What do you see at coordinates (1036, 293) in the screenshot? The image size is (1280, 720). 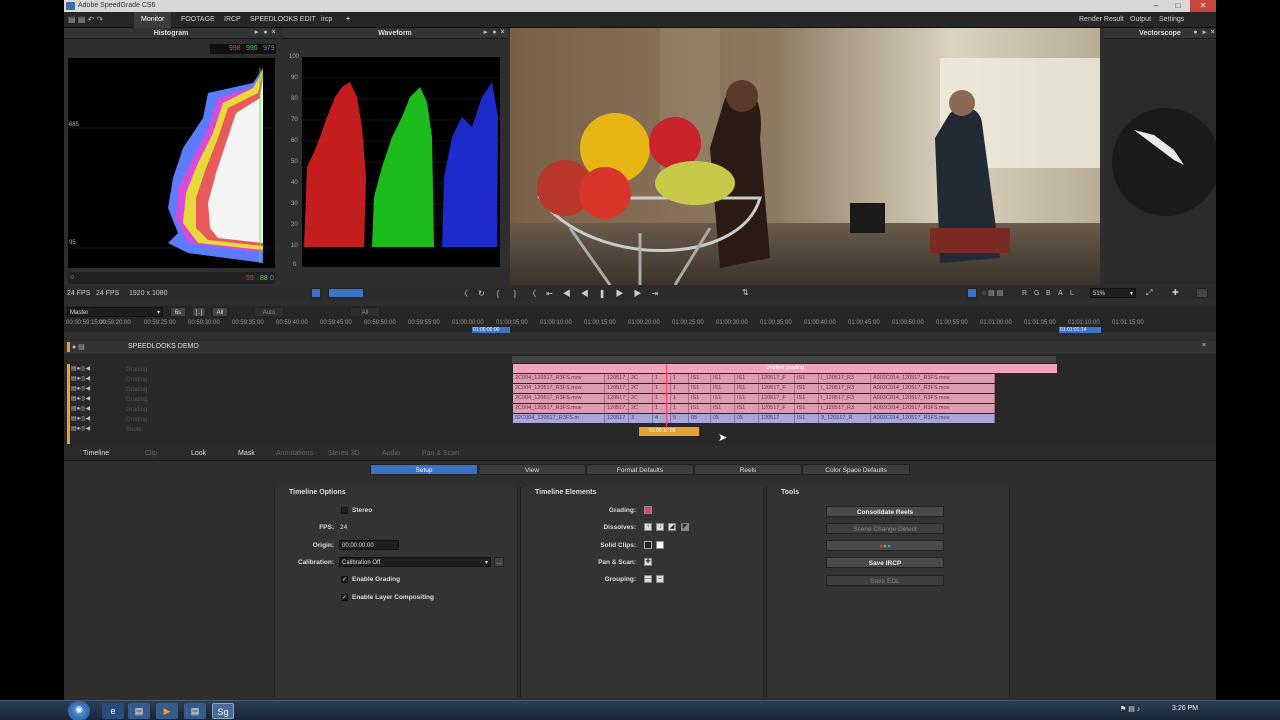 I see `channel-g: G` at bounding box center [1036, 293].